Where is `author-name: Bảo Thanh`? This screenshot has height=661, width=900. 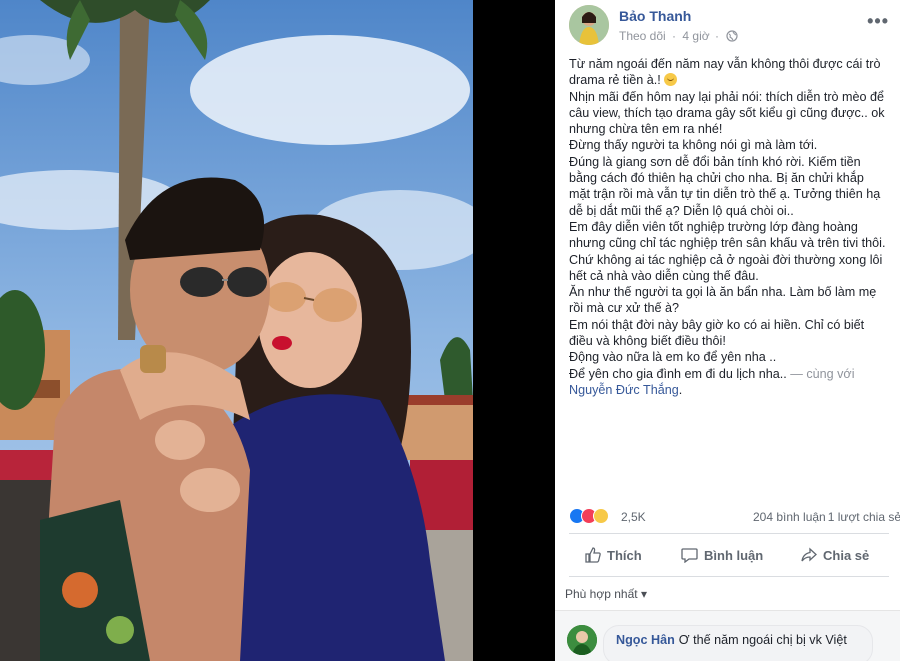 author-name: Bảo Thanh is located at coordinates (655, 16).